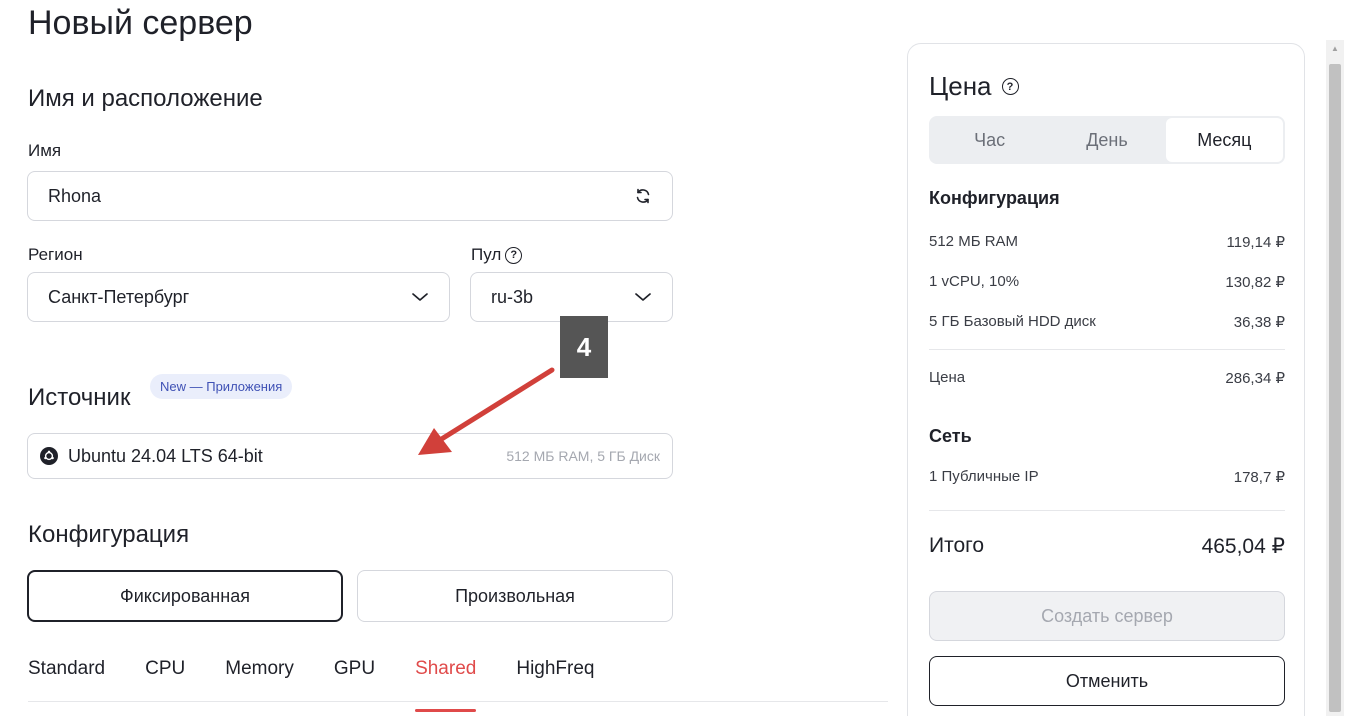 This screenshot has height=716, width=1371. I want to click on name-label: Имя, so click(45, 150).